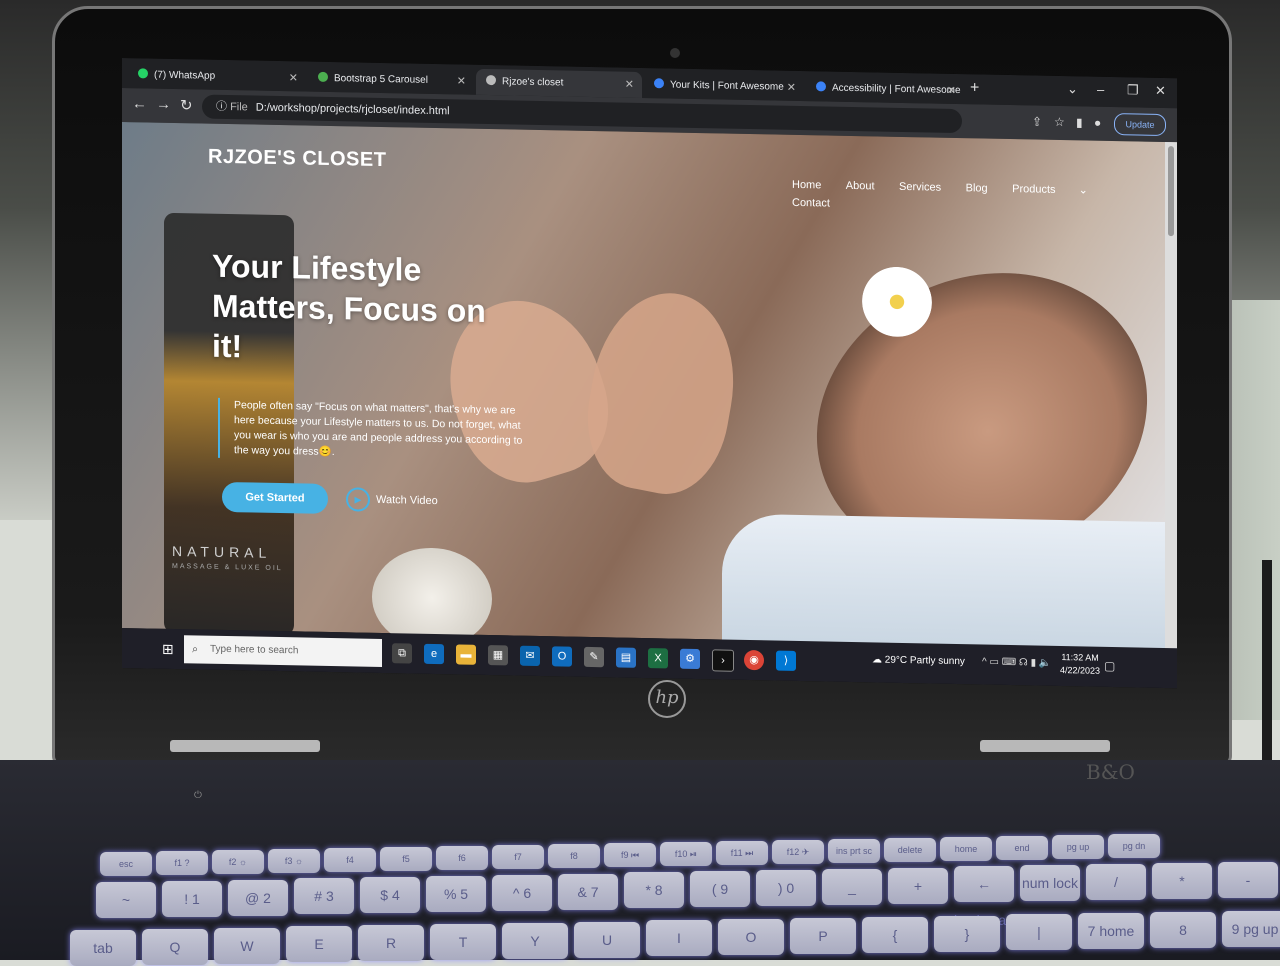  What do you see at coordinates (530, 656) in the screenshot?
I see `mail-icon: ✉` at bounding box center [530, 656].